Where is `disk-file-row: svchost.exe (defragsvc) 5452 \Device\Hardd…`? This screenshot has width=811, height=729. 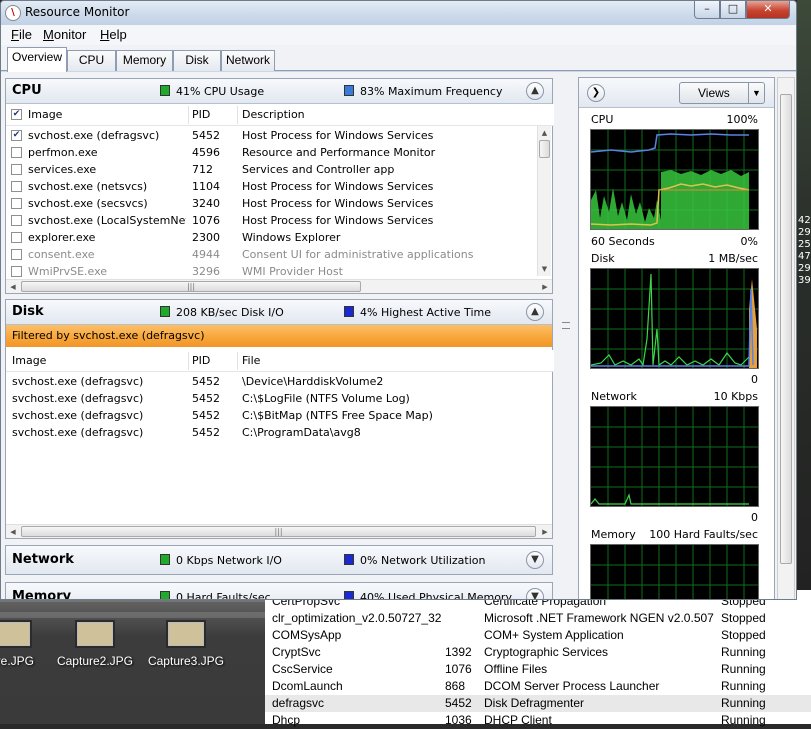 disk-file-row: svchost.exe (defragsvc) 5452 \Device\Hardd… is located at coordinates (272, 381).